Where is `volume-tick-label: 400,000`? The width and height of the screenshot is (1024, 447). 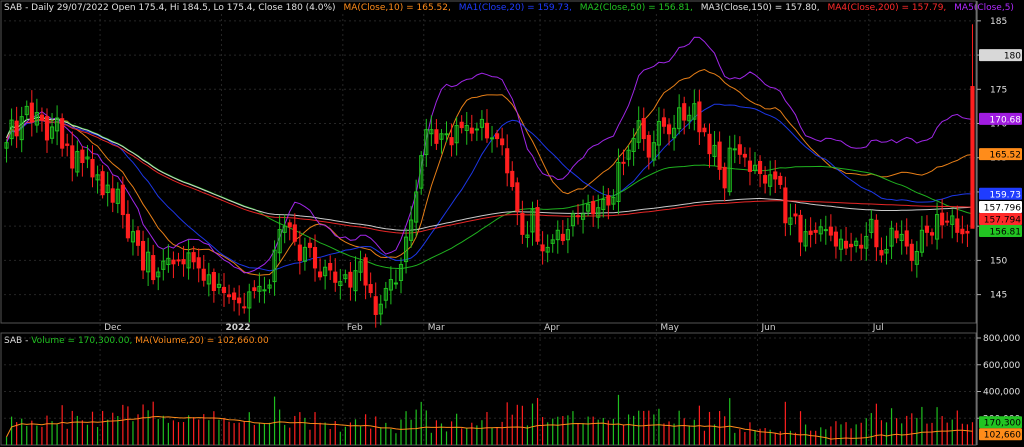 volume-tick-label: 400,000 is located at coordinates (1001, 393).